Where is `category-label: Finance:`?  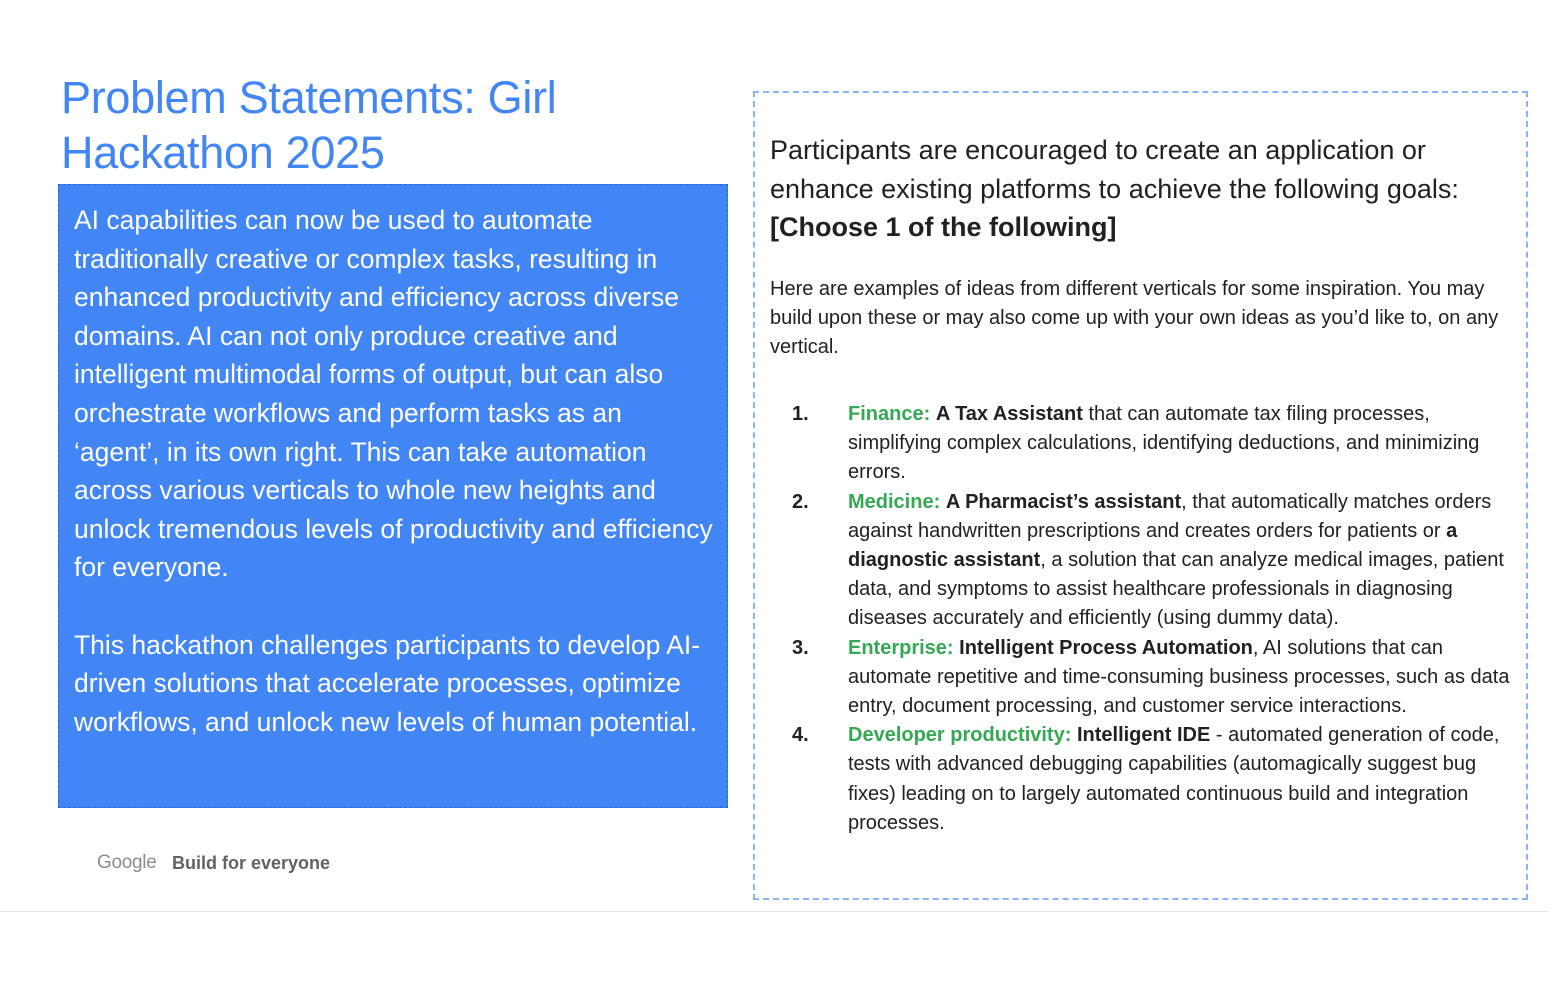
category-label: Finance: is located at coordinates (889, 414).